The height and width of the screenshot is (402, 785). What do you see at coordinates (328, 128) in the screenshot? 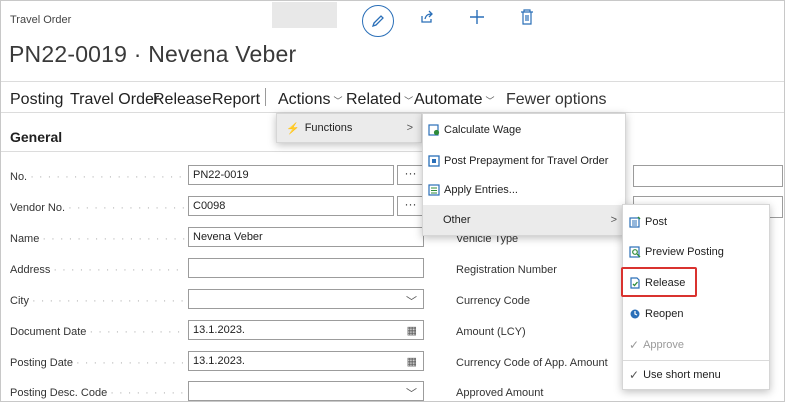
I see `menu-item-functions-label: Functions` at bounding box center [328, 128].